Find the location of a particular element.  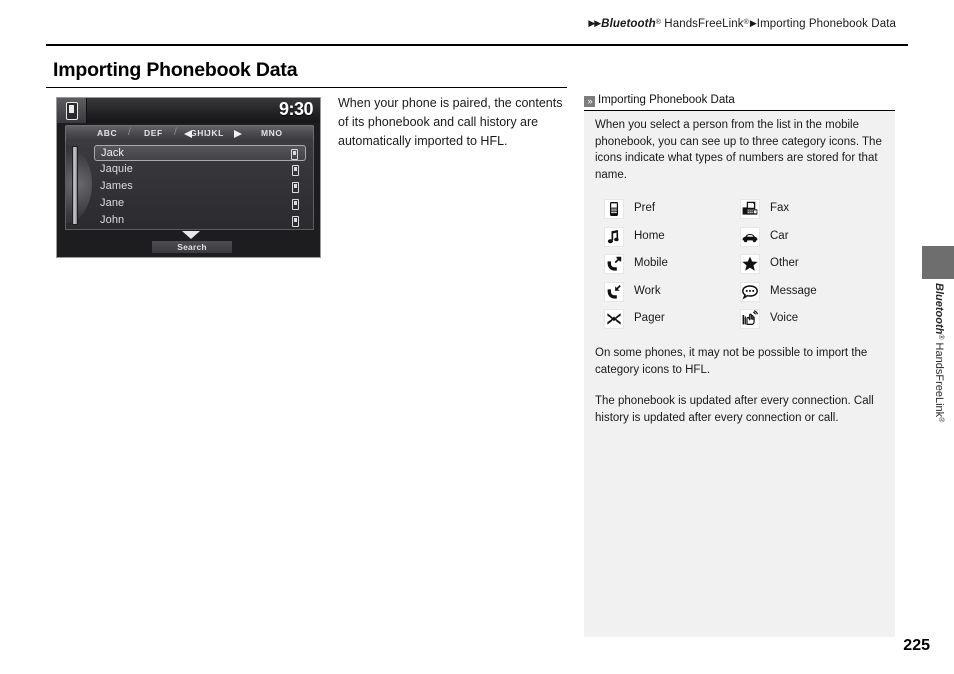

list-item: Jaquie is located at coordinates (200, 170).